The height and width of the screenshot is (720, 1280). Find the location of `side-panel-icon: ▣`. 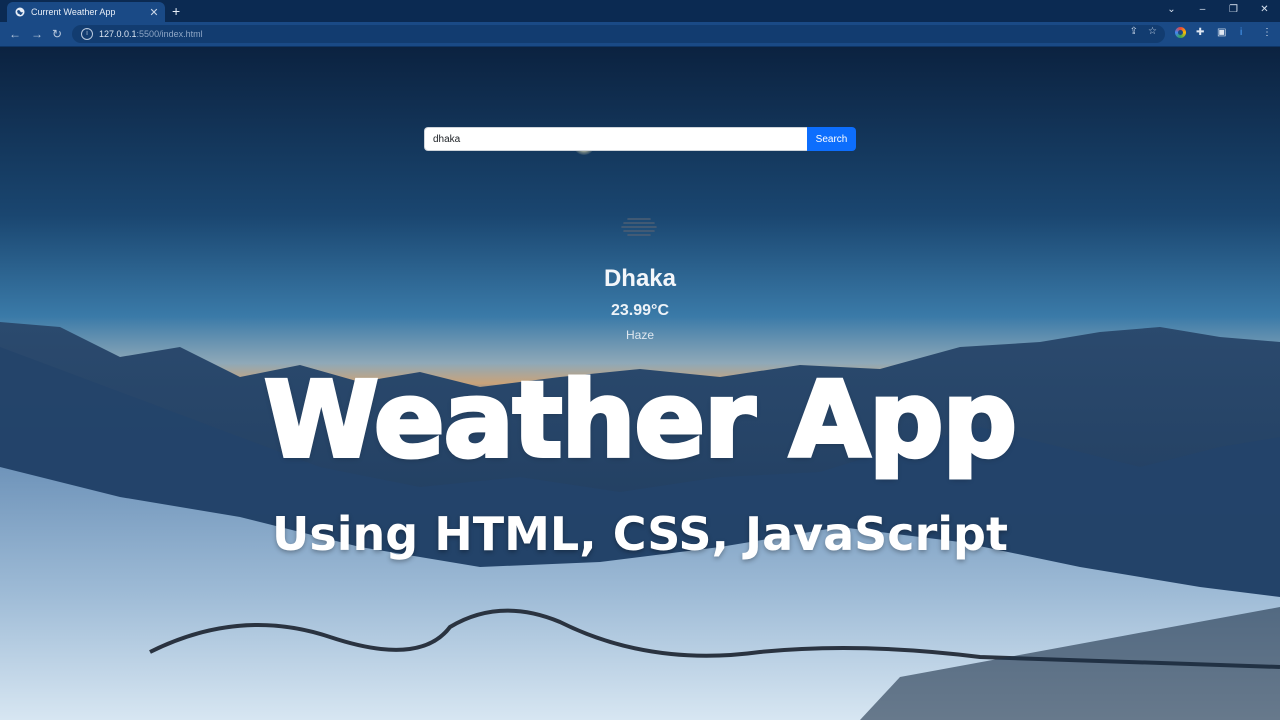

side-panel-icon: ▣ is located at coordinates (1221, 32).